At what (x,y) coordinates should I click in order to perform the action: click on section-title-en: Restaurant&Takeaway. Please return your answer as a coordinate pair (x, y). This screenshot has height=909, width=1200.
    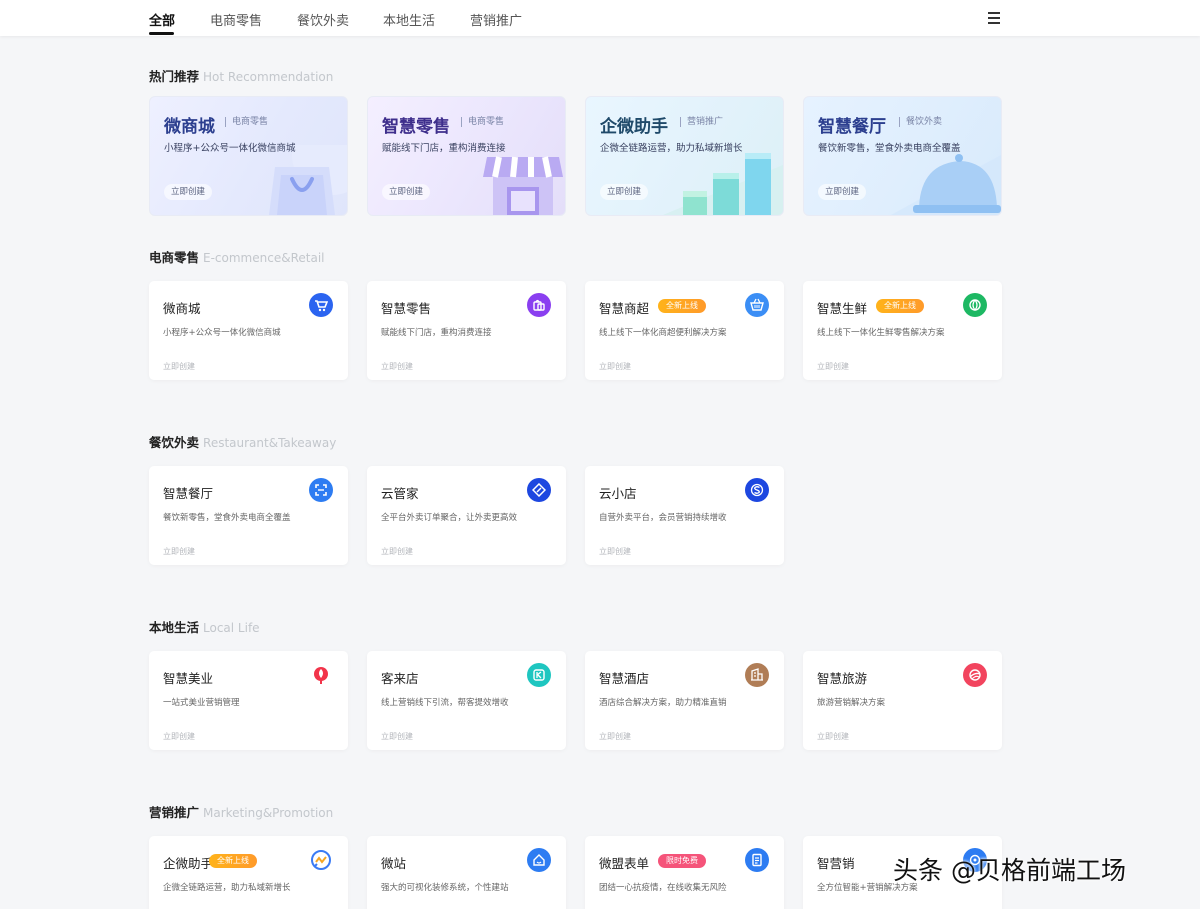
    Looking at the image, I should click on (270, 443).